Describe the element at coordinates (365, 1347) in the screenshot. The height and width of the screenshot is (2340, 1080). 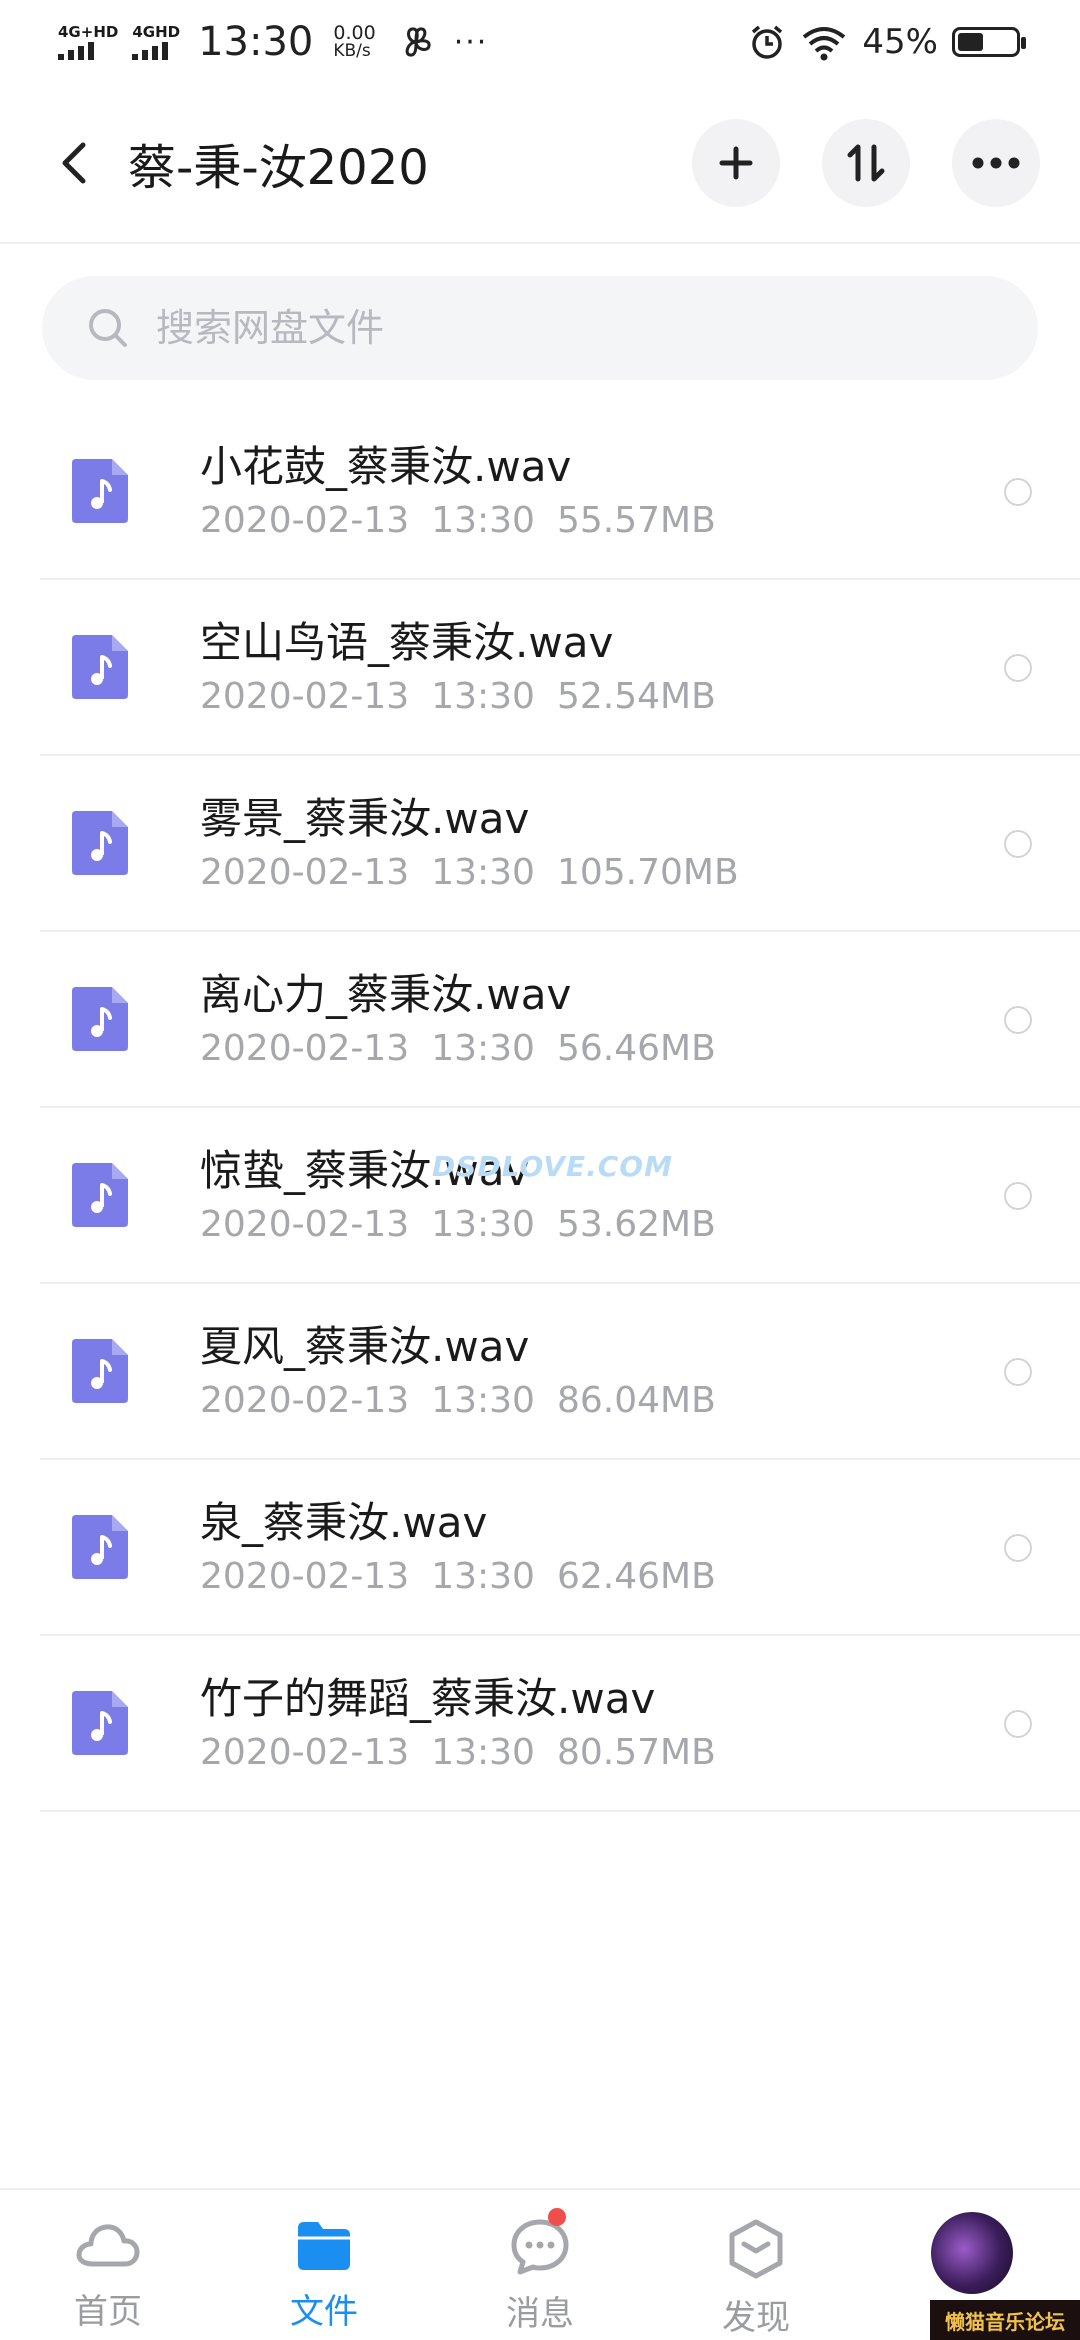
I see `file-name: 夏风_蔡秉汝.wav` at that location.